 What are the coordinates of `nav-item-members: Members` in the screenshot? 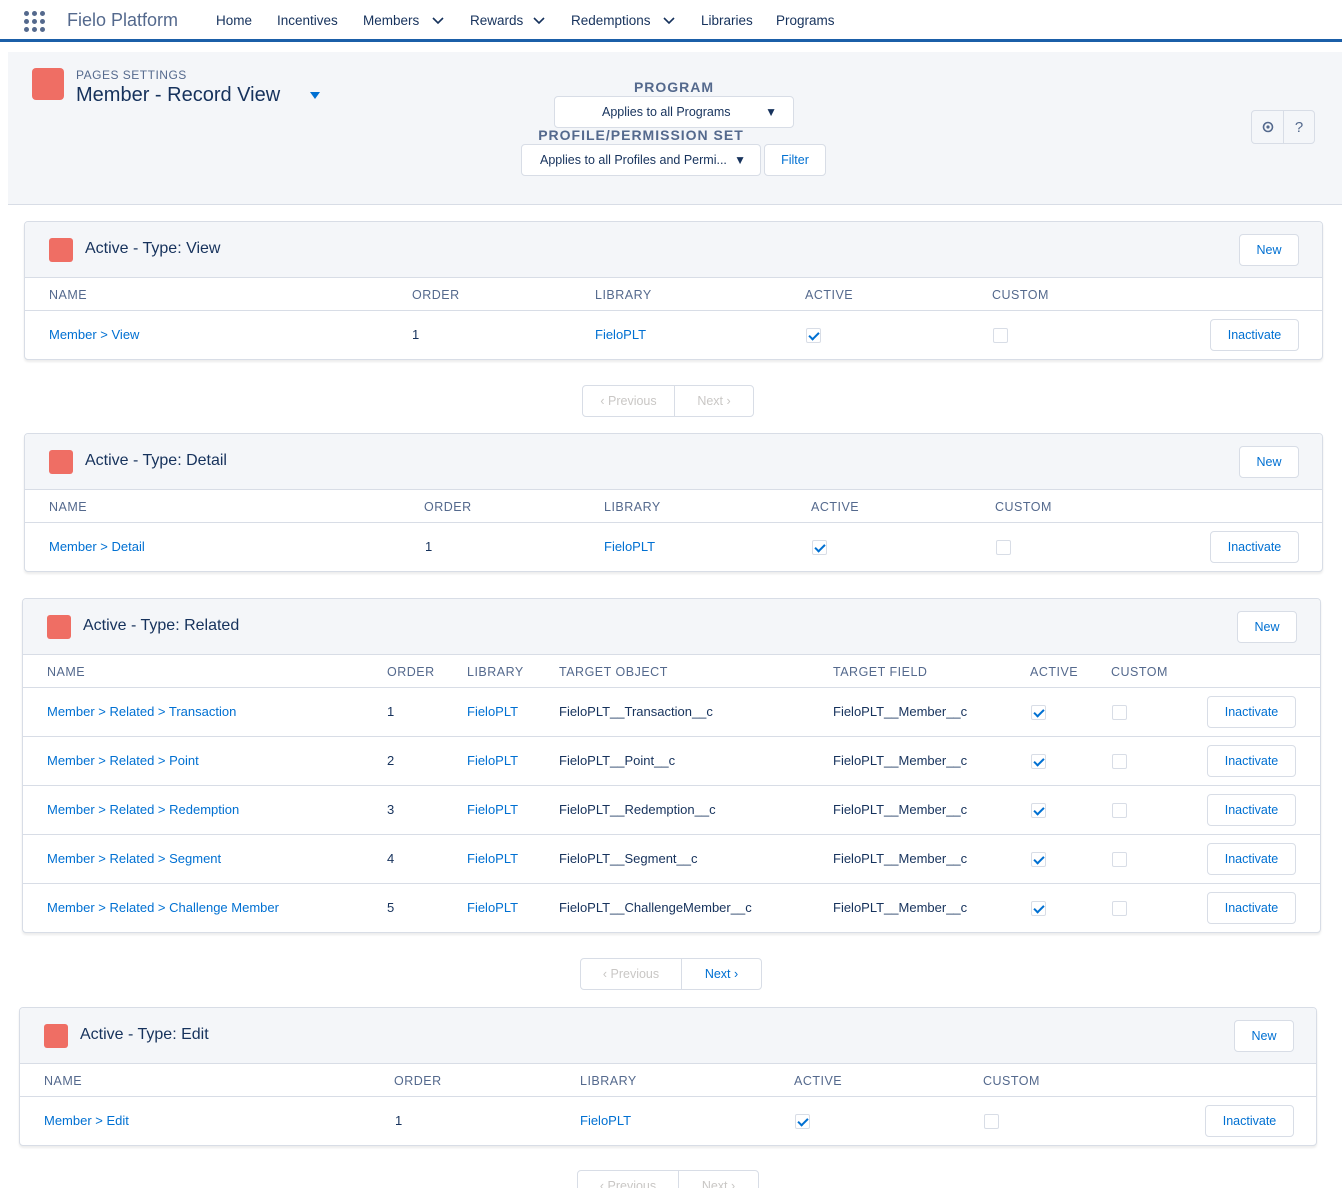 It's located at (391, 20).